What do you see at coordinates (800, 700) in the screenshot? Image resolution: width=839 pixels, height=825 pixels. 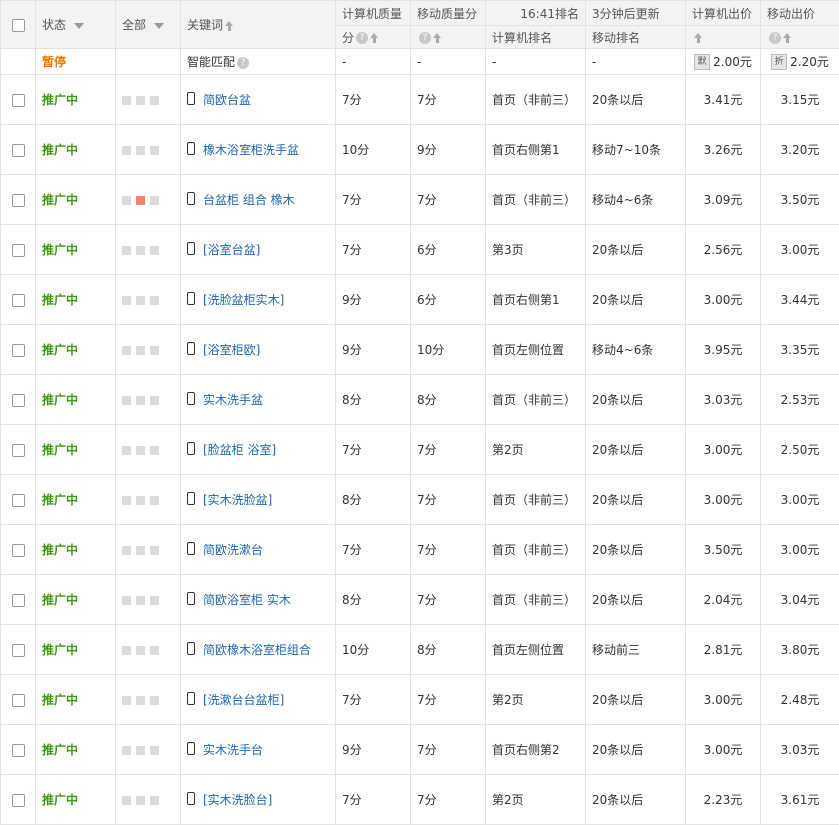 I see `row-mobile-bid: 2.48元` at bounding box center [800, 700].